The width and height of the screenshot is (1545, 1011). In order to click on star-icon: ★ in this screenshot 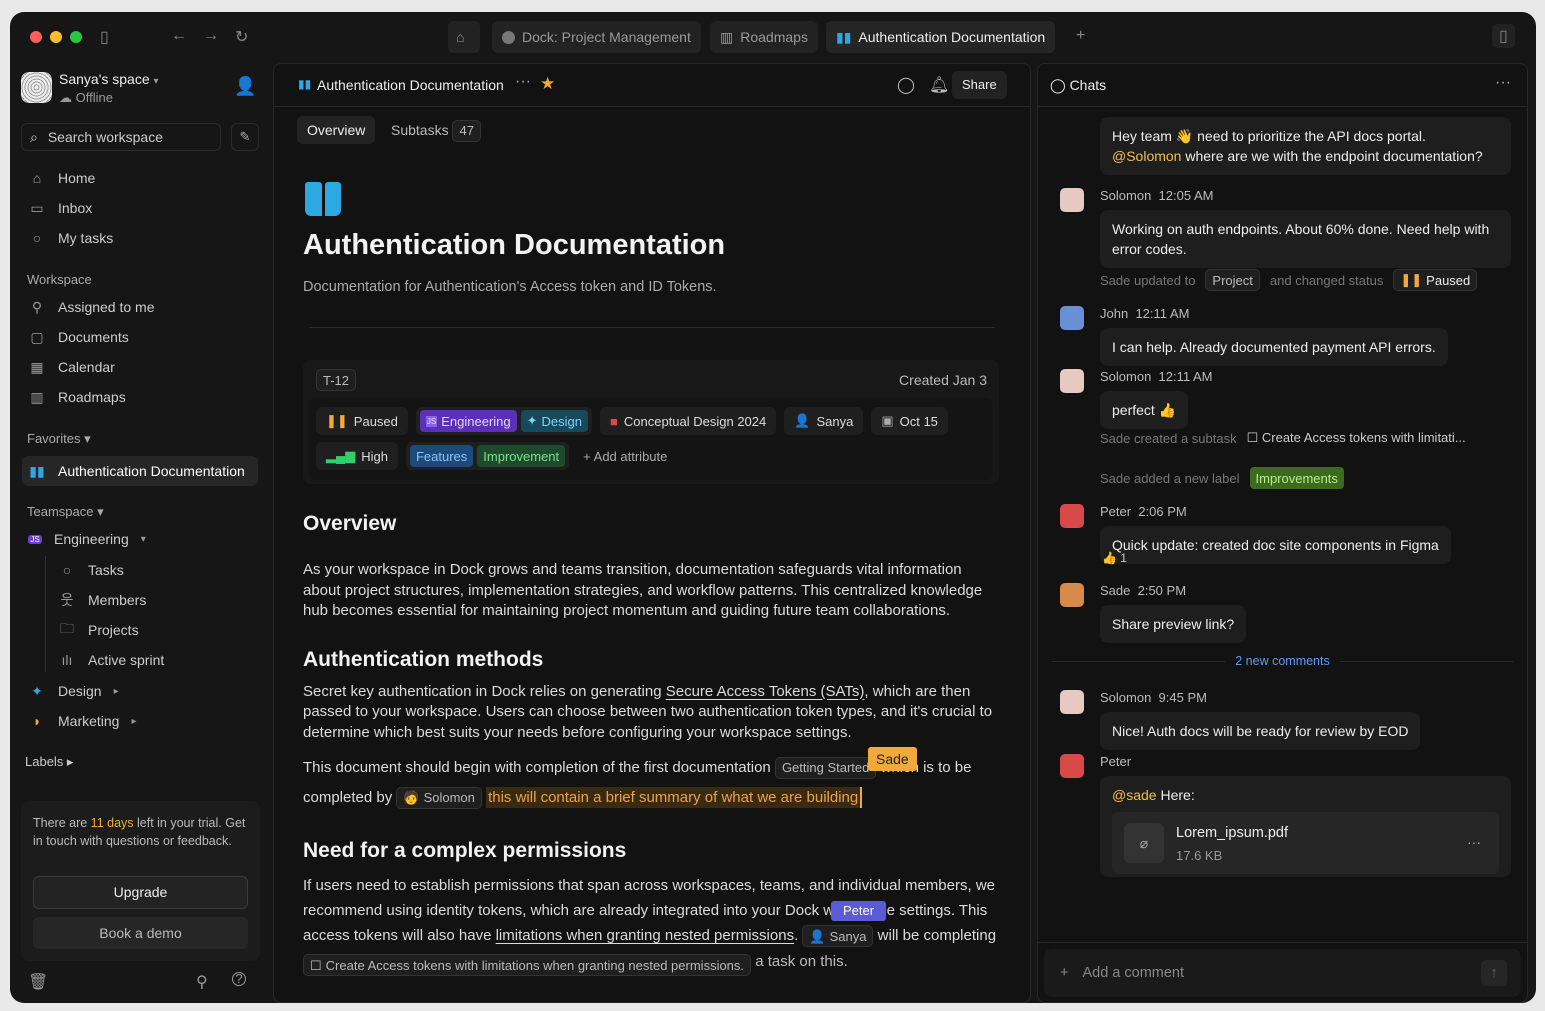, I will do `click(547, 84)`.